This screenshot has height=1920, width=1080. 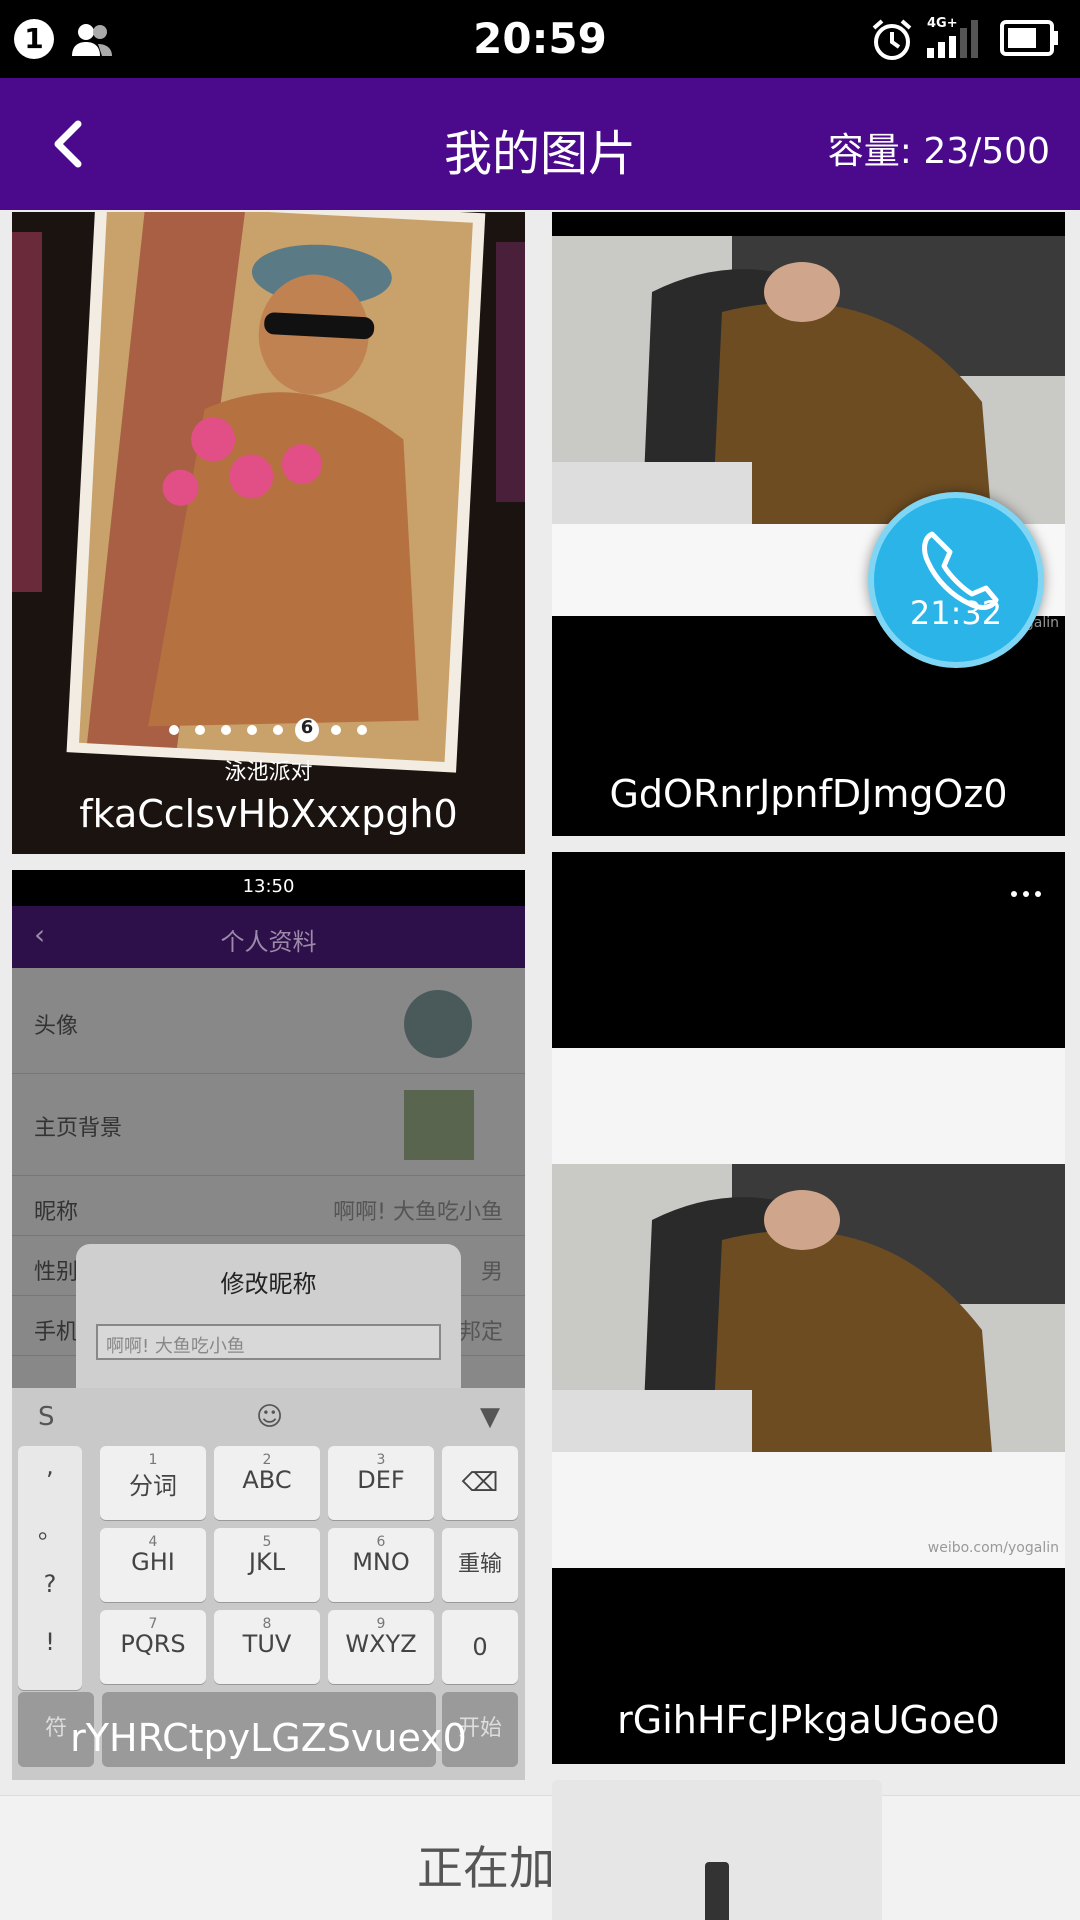 What do you see at coordinates (480, 1647) in the screenshot?
I see `zero-key: 0` at bounding box center [480, 1647].